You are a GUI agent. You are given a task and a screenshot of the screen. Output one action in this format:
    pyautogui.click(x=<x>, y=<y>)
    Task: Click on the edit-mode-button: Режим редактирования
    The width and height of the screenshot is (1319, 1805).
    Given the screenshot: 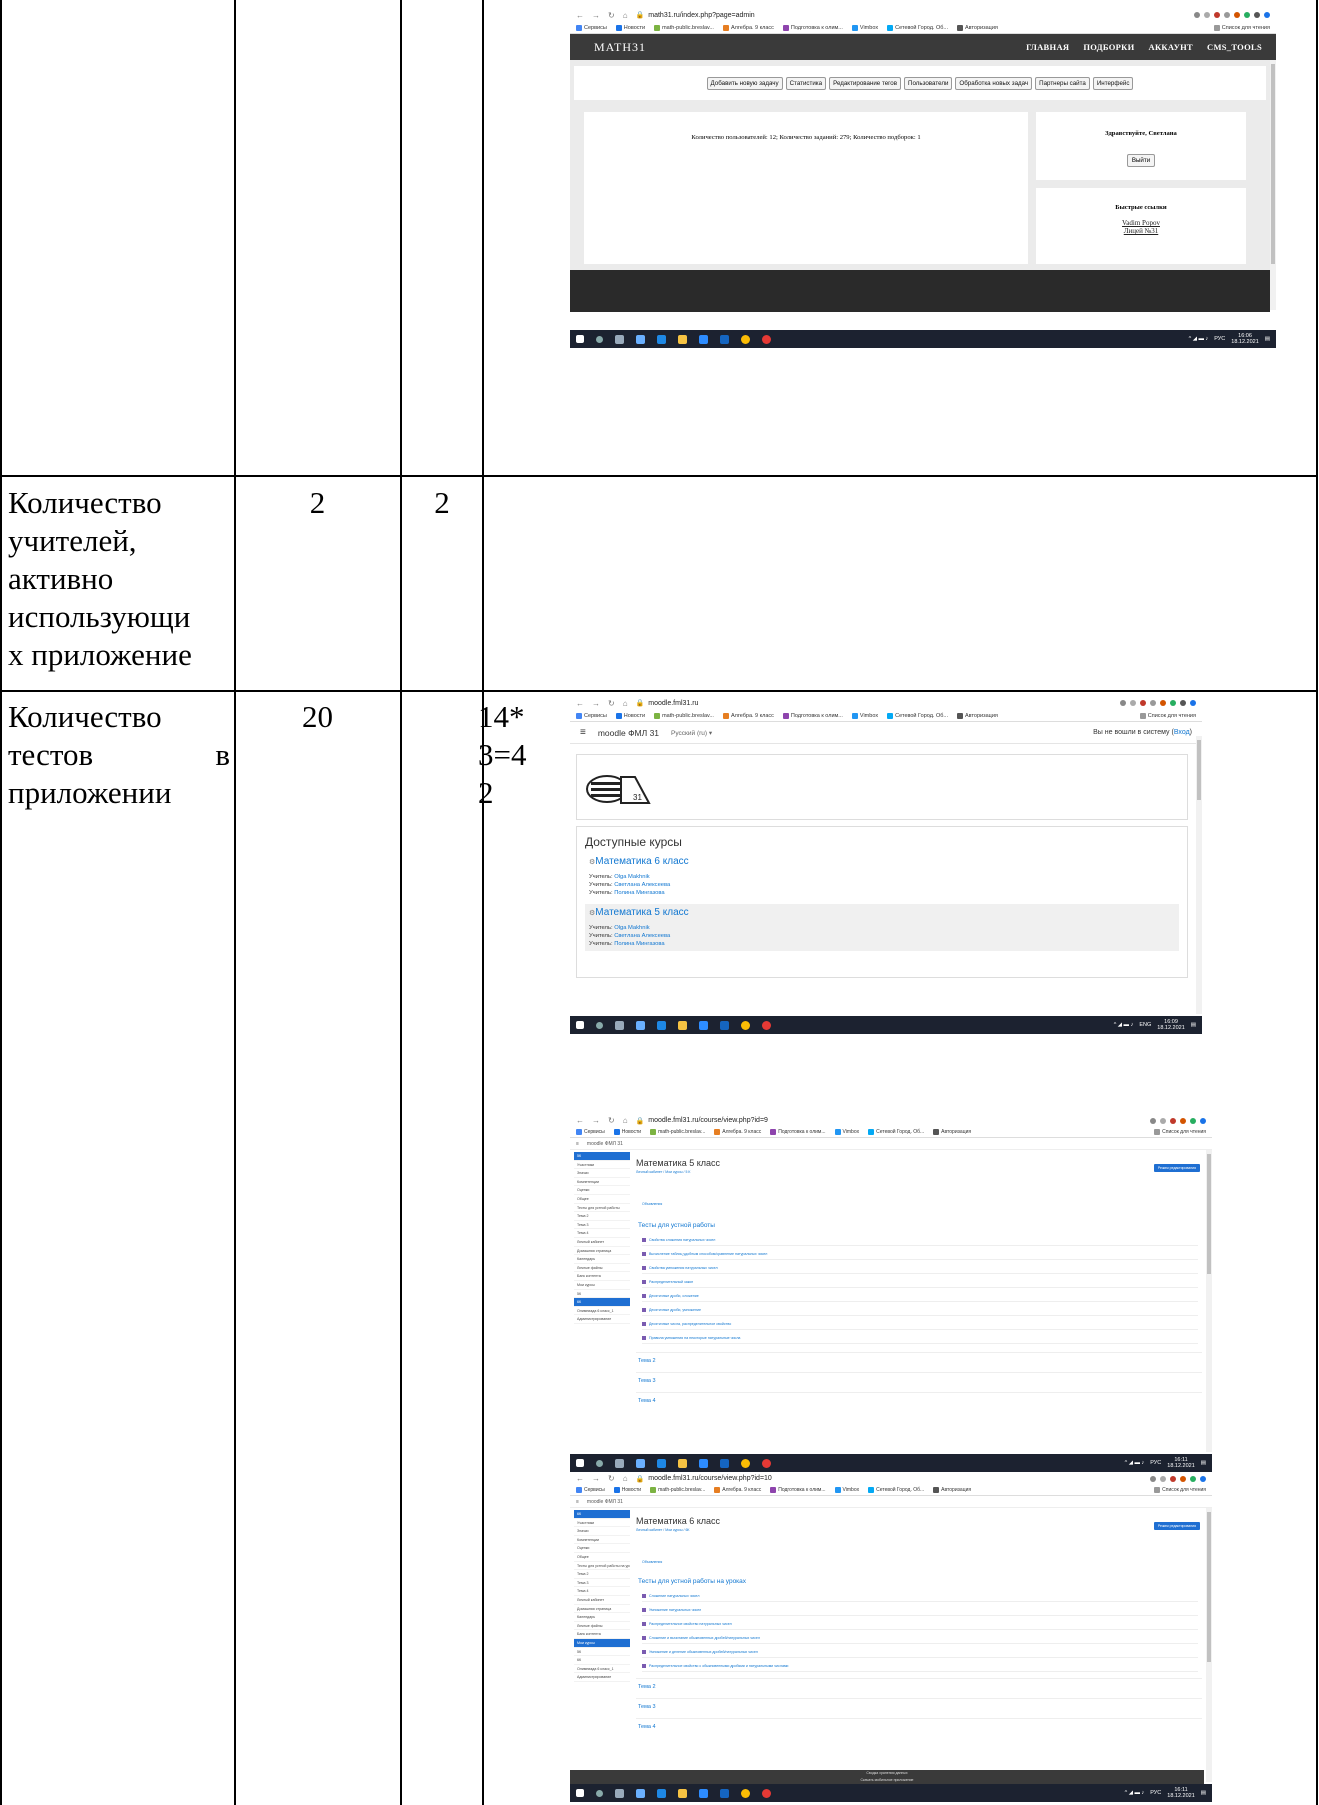 What is the action you would take?
    pyautogui.click(x=1176, y=1168)
    